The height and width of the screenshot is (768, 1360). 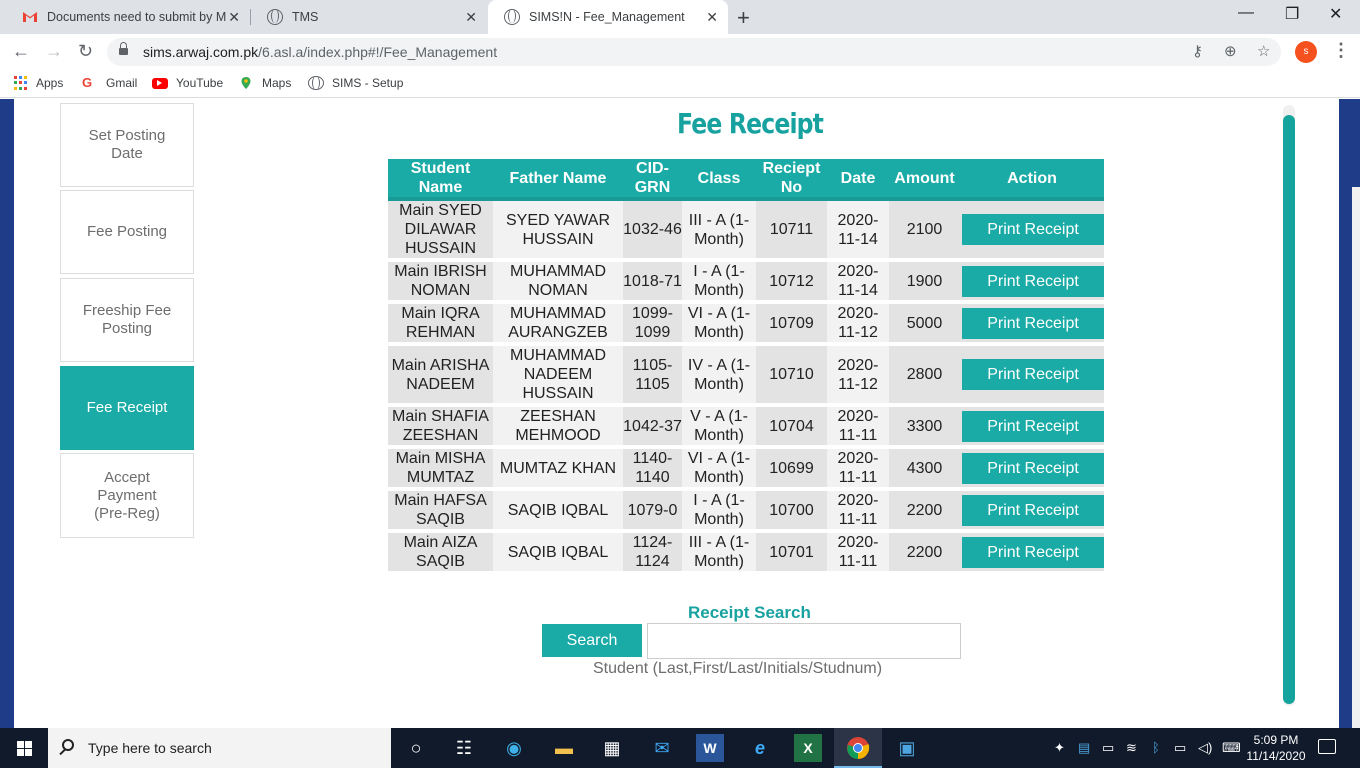 What do you see at coordinates (416, 748) in the screenshot?
I see `task-view-icon: ○` at bounding box center [416, 748].